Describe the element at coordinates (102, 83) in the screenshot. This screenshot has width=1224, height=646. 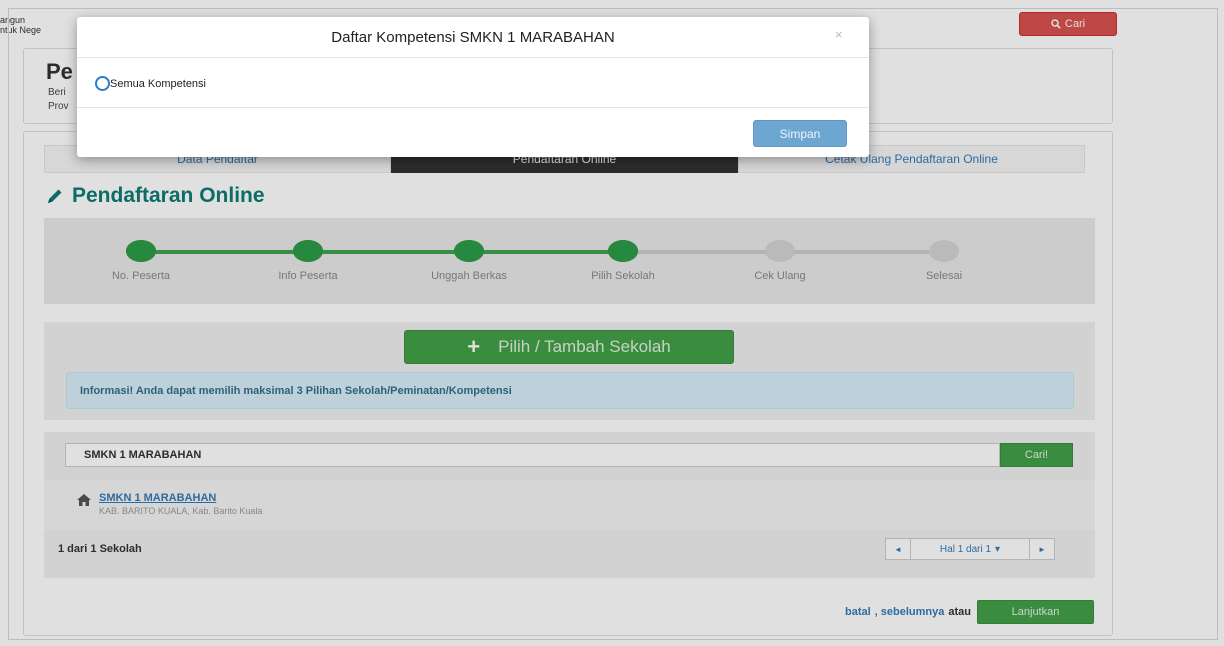
I see `competency-radio` at that location.